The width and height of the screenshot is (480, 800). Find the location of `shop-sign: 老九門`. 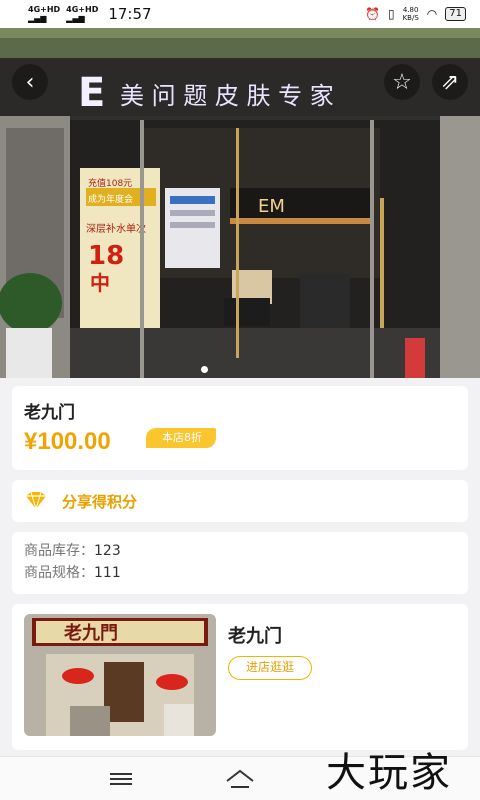

shop-sign: 老九門 is located at coordinates (91, 633).